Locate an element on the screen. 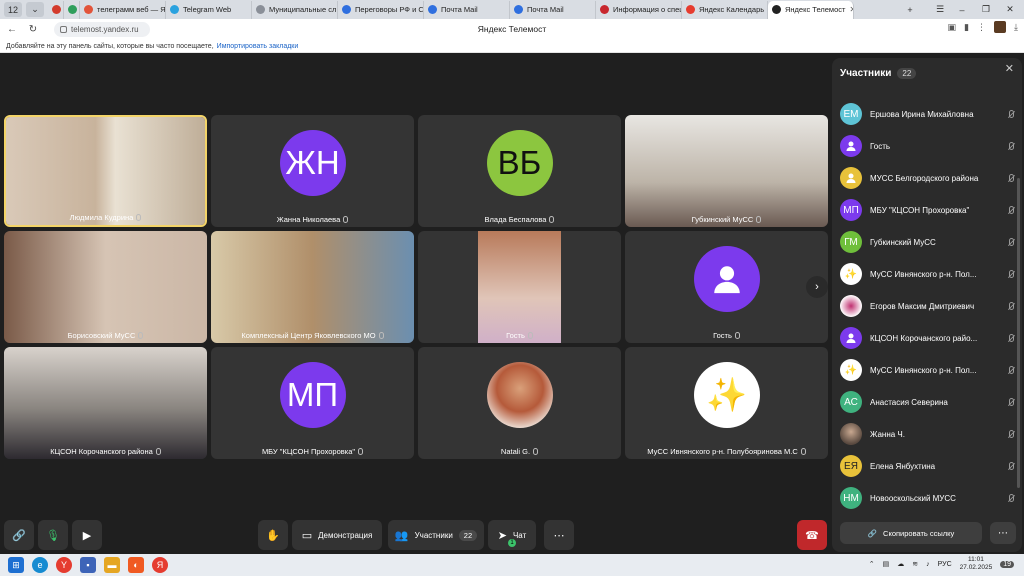  browser-tab: Муниципальные сл is located at coordinates (295, 9).